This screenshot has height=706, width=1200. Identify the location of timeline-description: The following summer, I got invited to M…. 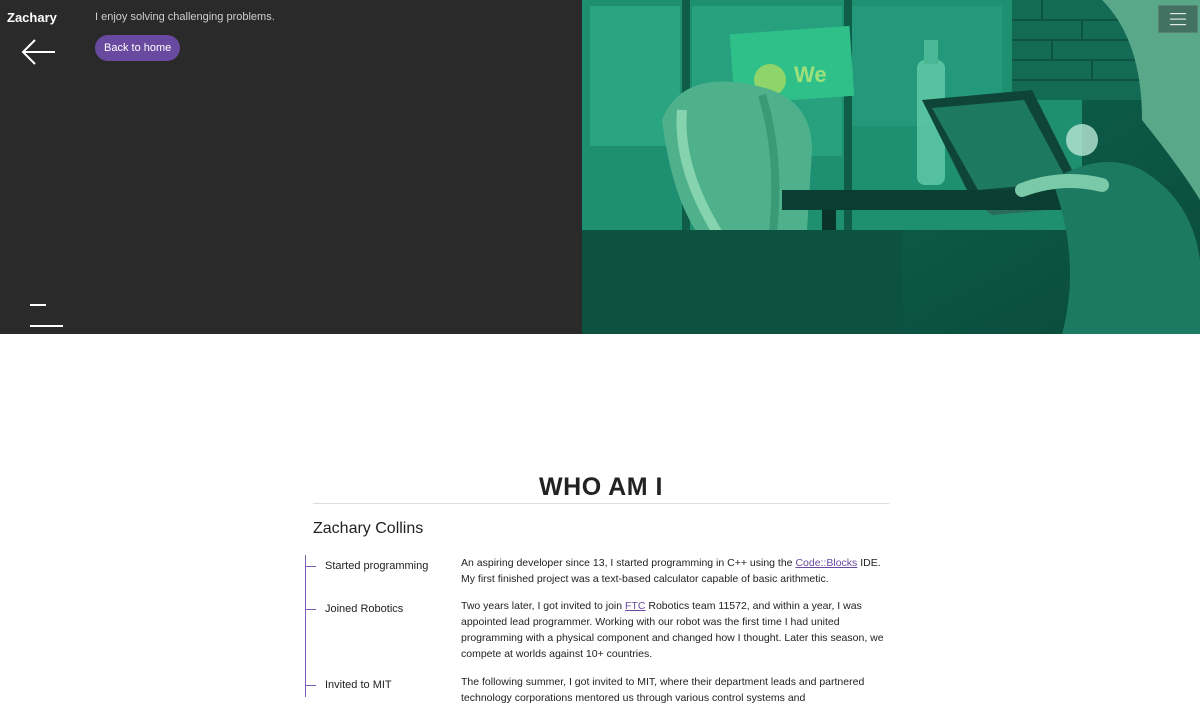
(663, 690).